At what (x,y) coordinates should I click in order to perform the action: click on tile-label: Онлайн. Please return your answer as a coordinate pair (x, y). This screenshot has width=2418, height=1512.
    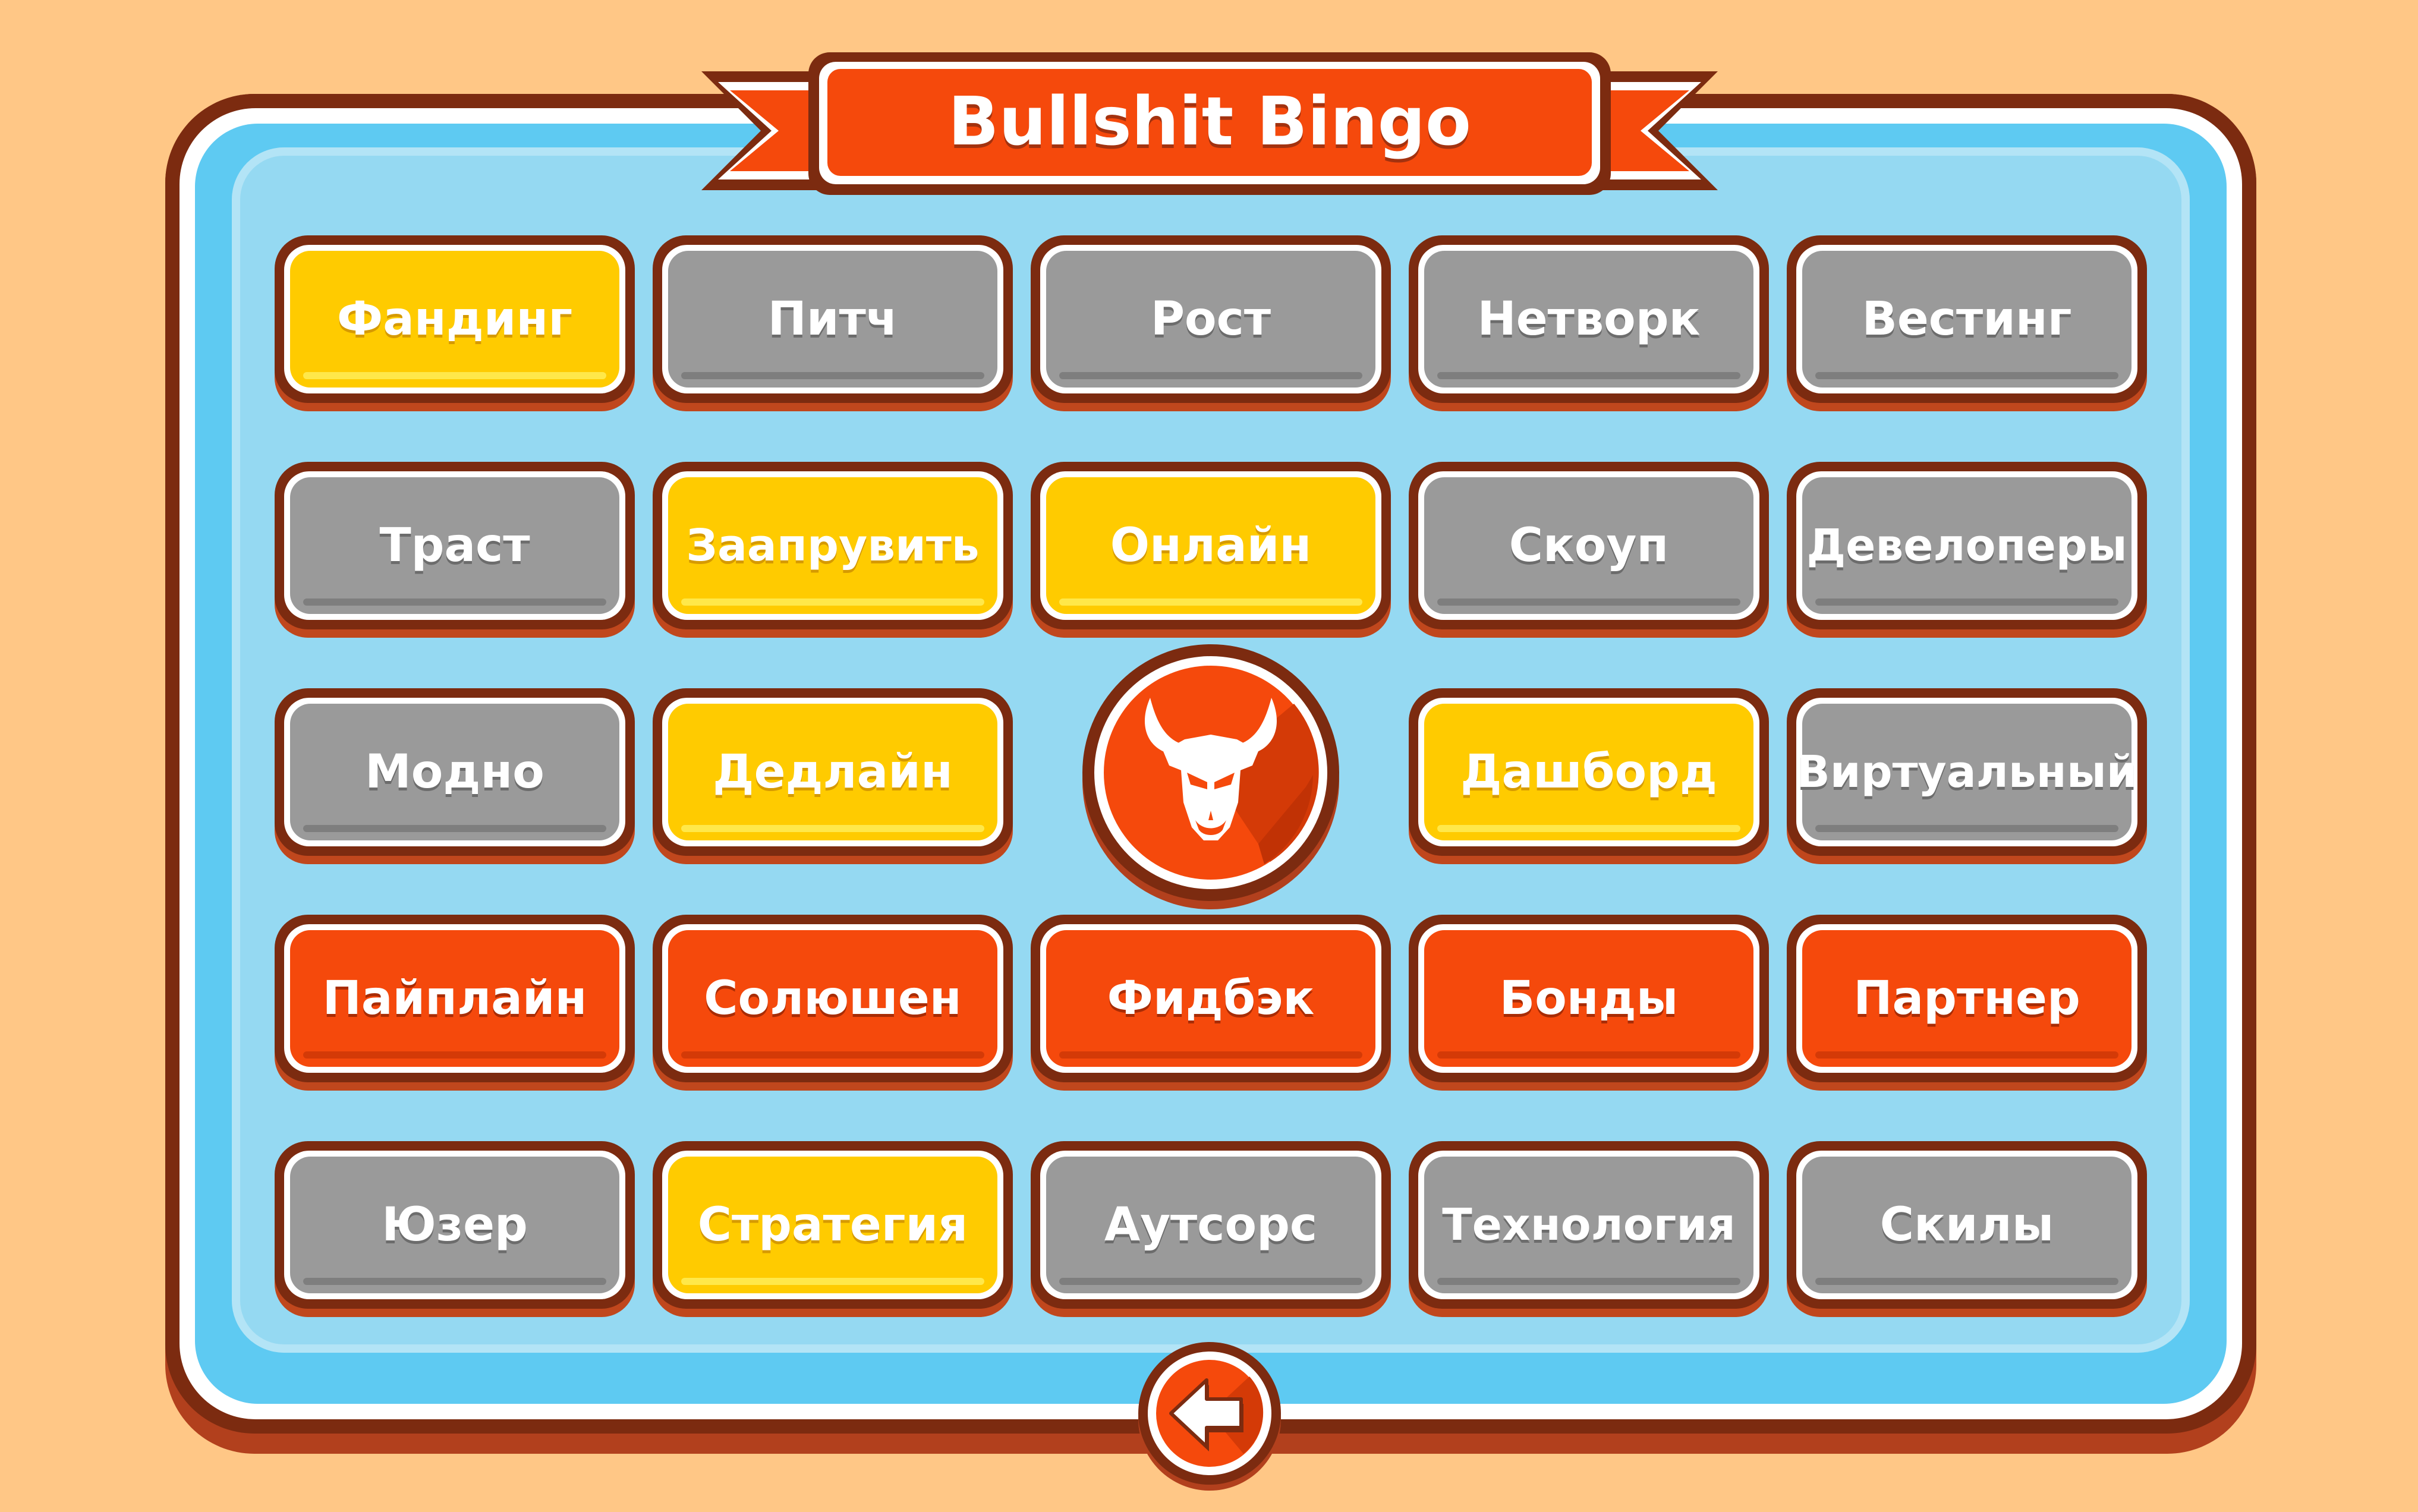
    Looking at the image, I should click on (1211, 545).